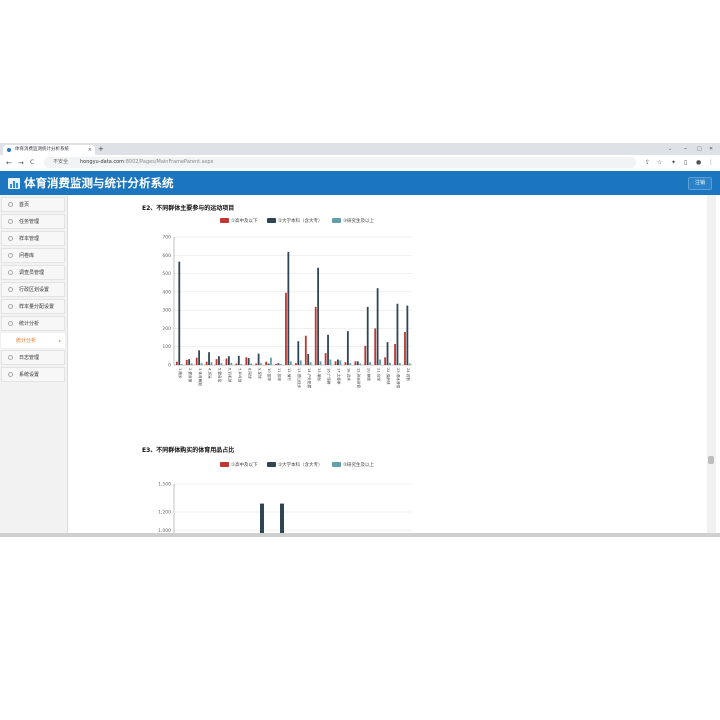 This screenshot has height=720, width=720. I want to click on sidebar-item-label: 行政区划设置, so click(34, 290).